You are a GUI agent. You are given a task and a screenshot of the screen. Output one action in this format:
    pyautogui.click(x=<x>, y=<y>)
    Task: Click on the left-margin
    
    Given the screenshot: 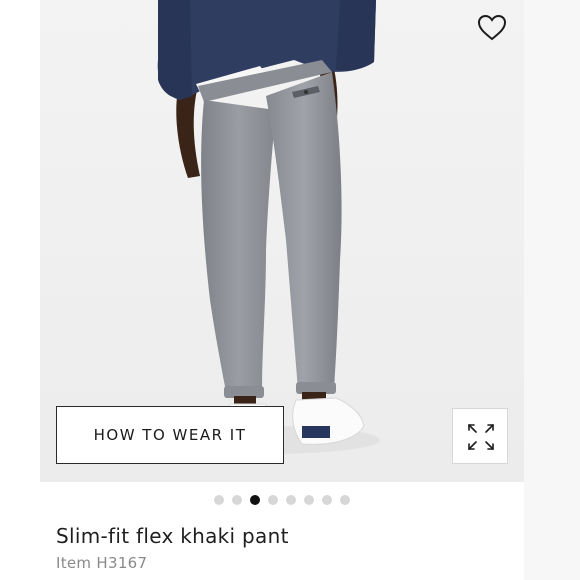 What is the action you would take?
    pyautogui.click(x=20, y=290)
    